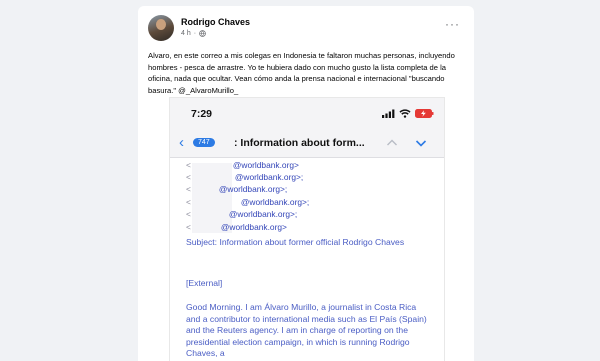  I want to click on wifi-icon, so click(405, 113).